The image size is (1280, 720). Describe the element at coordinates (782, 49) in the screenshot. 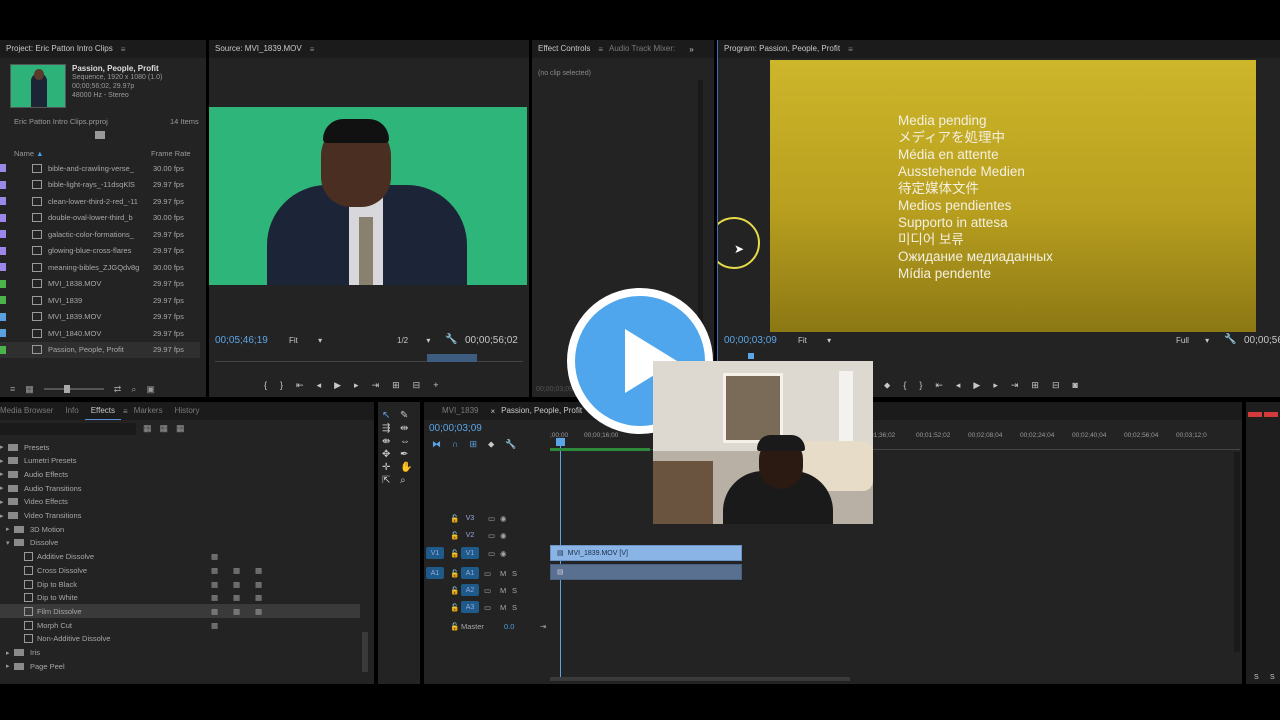

I see `program-monitor-title: Program: Passion, People, Profit` at that location.